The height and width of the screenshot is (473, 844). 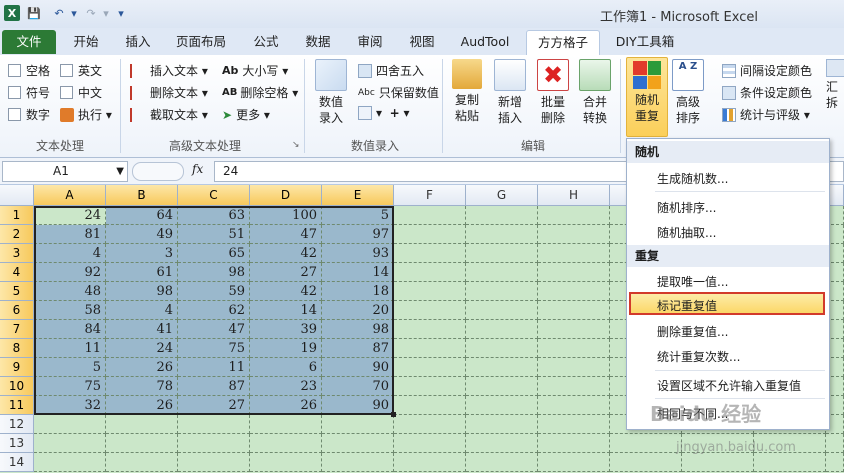 I want to click on cell: 24, so click(x=70, y=215).